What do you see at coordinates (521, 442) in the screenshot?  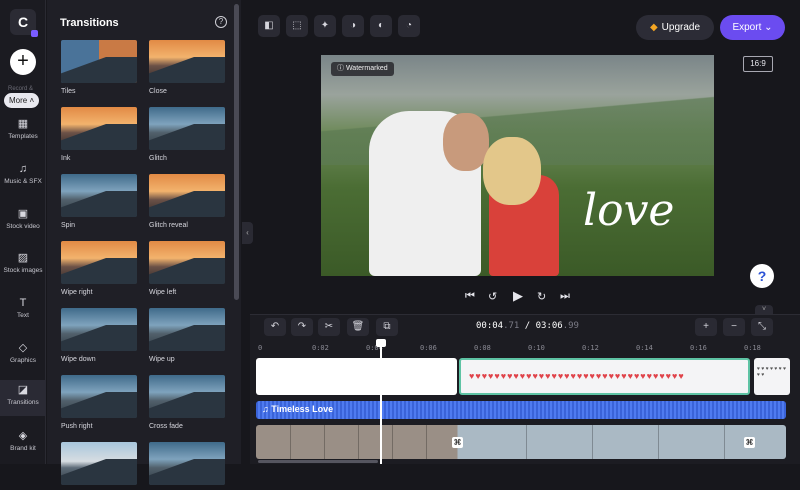 I see `video-track` at bounding box center [521, 442].